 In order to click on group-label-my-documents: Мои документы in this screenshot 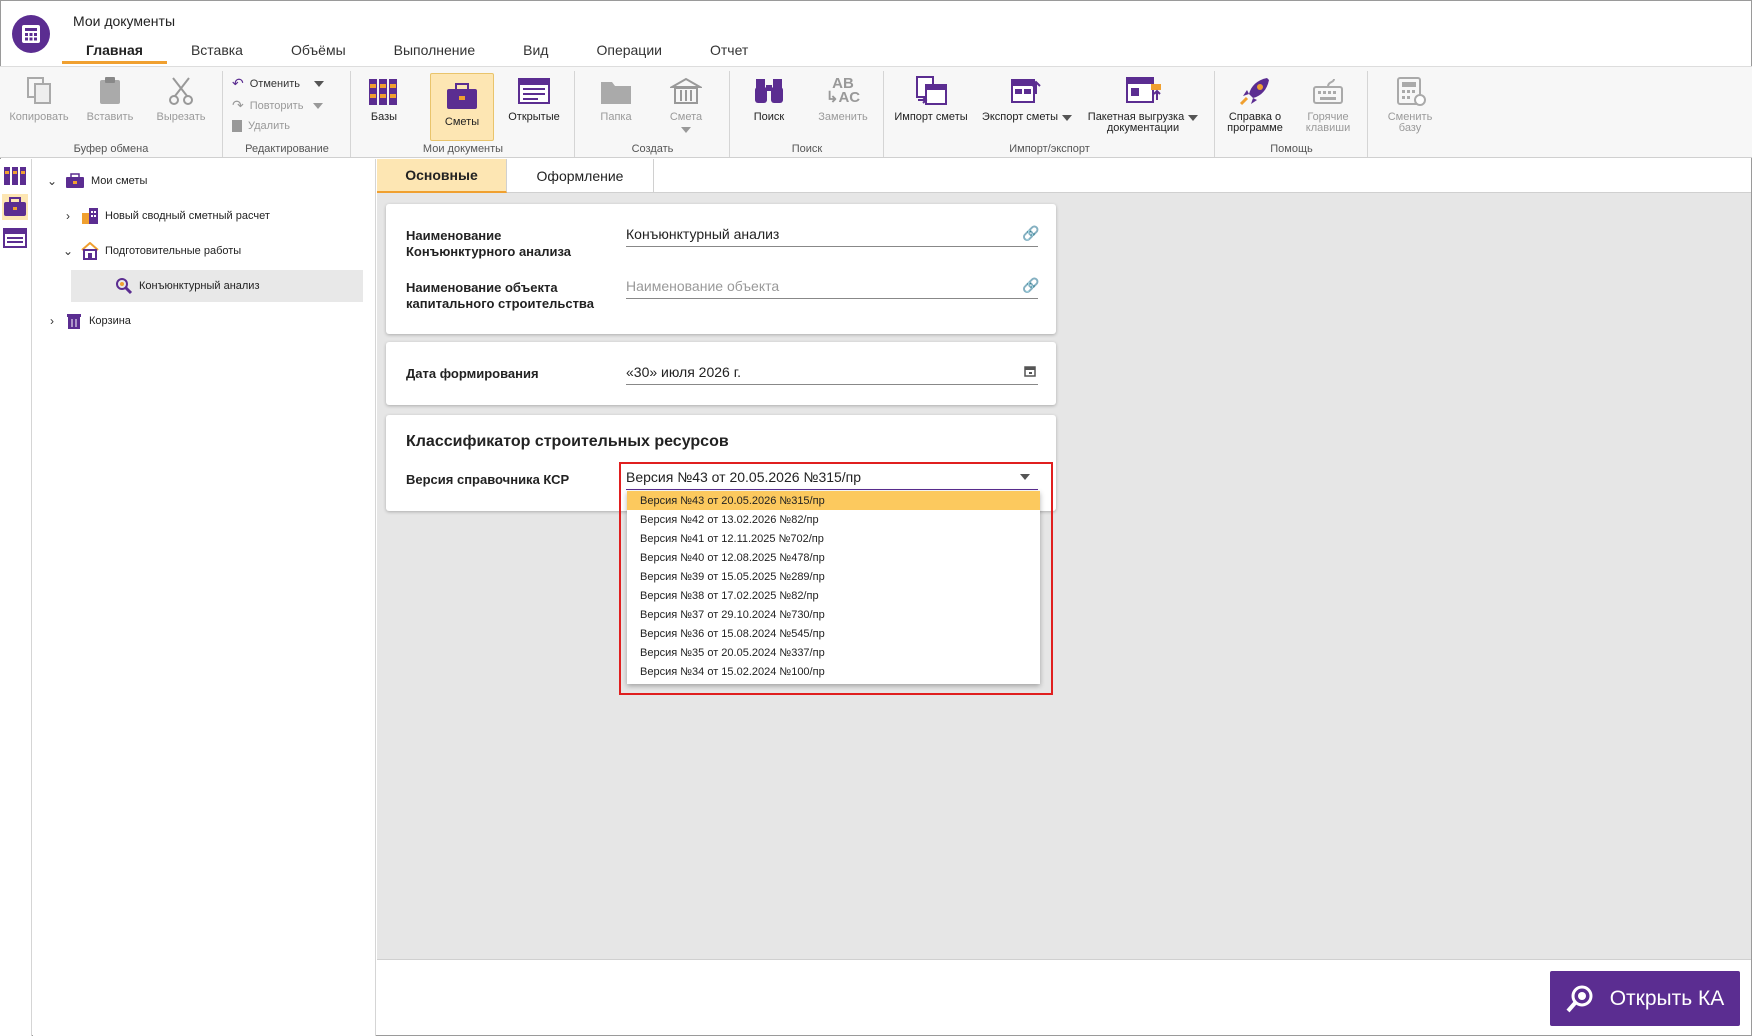, I will do `click(463, 149)`.